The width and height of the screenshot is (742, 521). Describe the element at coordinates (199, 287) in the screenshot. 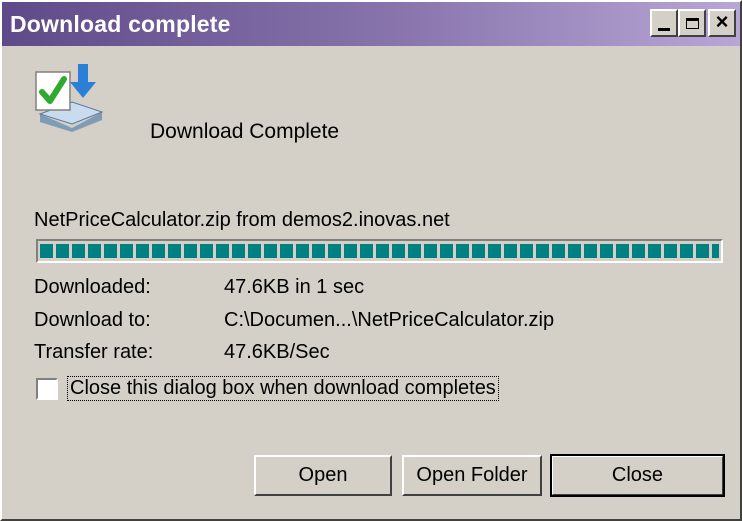

I see `downloaded-row: Downloaded: 47.6KB in 1 sec` at that location.